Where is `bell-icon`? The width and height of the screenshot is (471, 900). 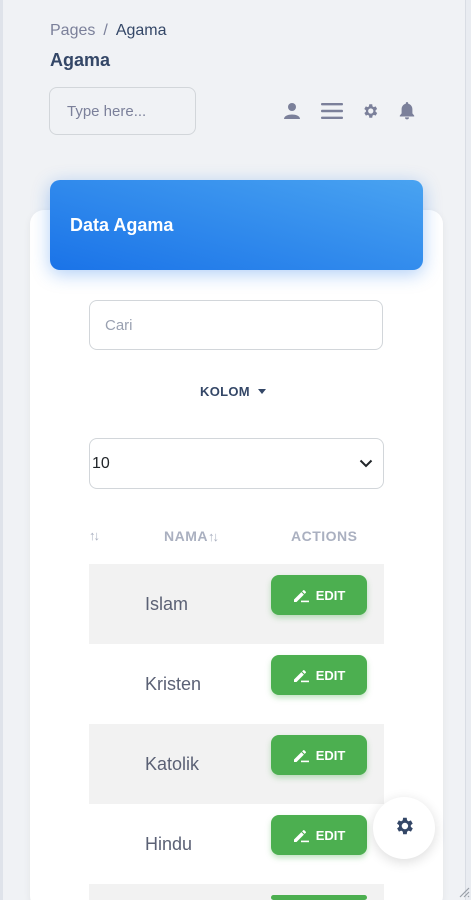 bell-icon is located at coordinates (407, 111).